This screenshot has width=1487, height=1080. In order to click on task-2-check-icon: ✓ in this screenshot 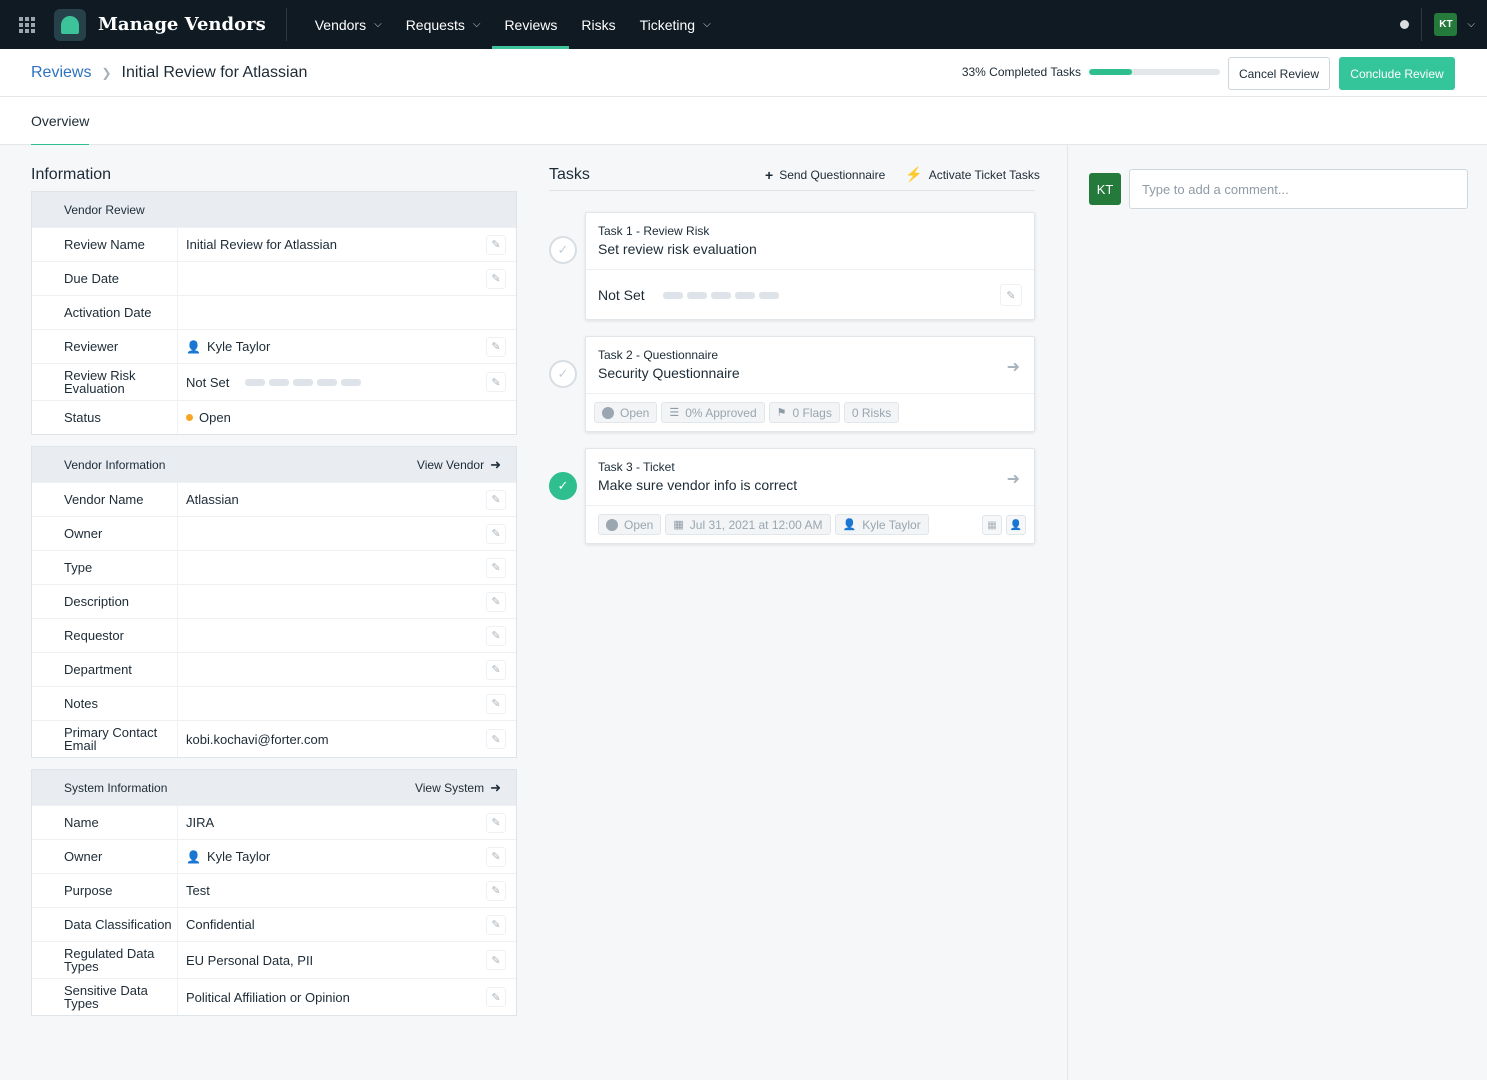, I will do `click(563, 374)`.